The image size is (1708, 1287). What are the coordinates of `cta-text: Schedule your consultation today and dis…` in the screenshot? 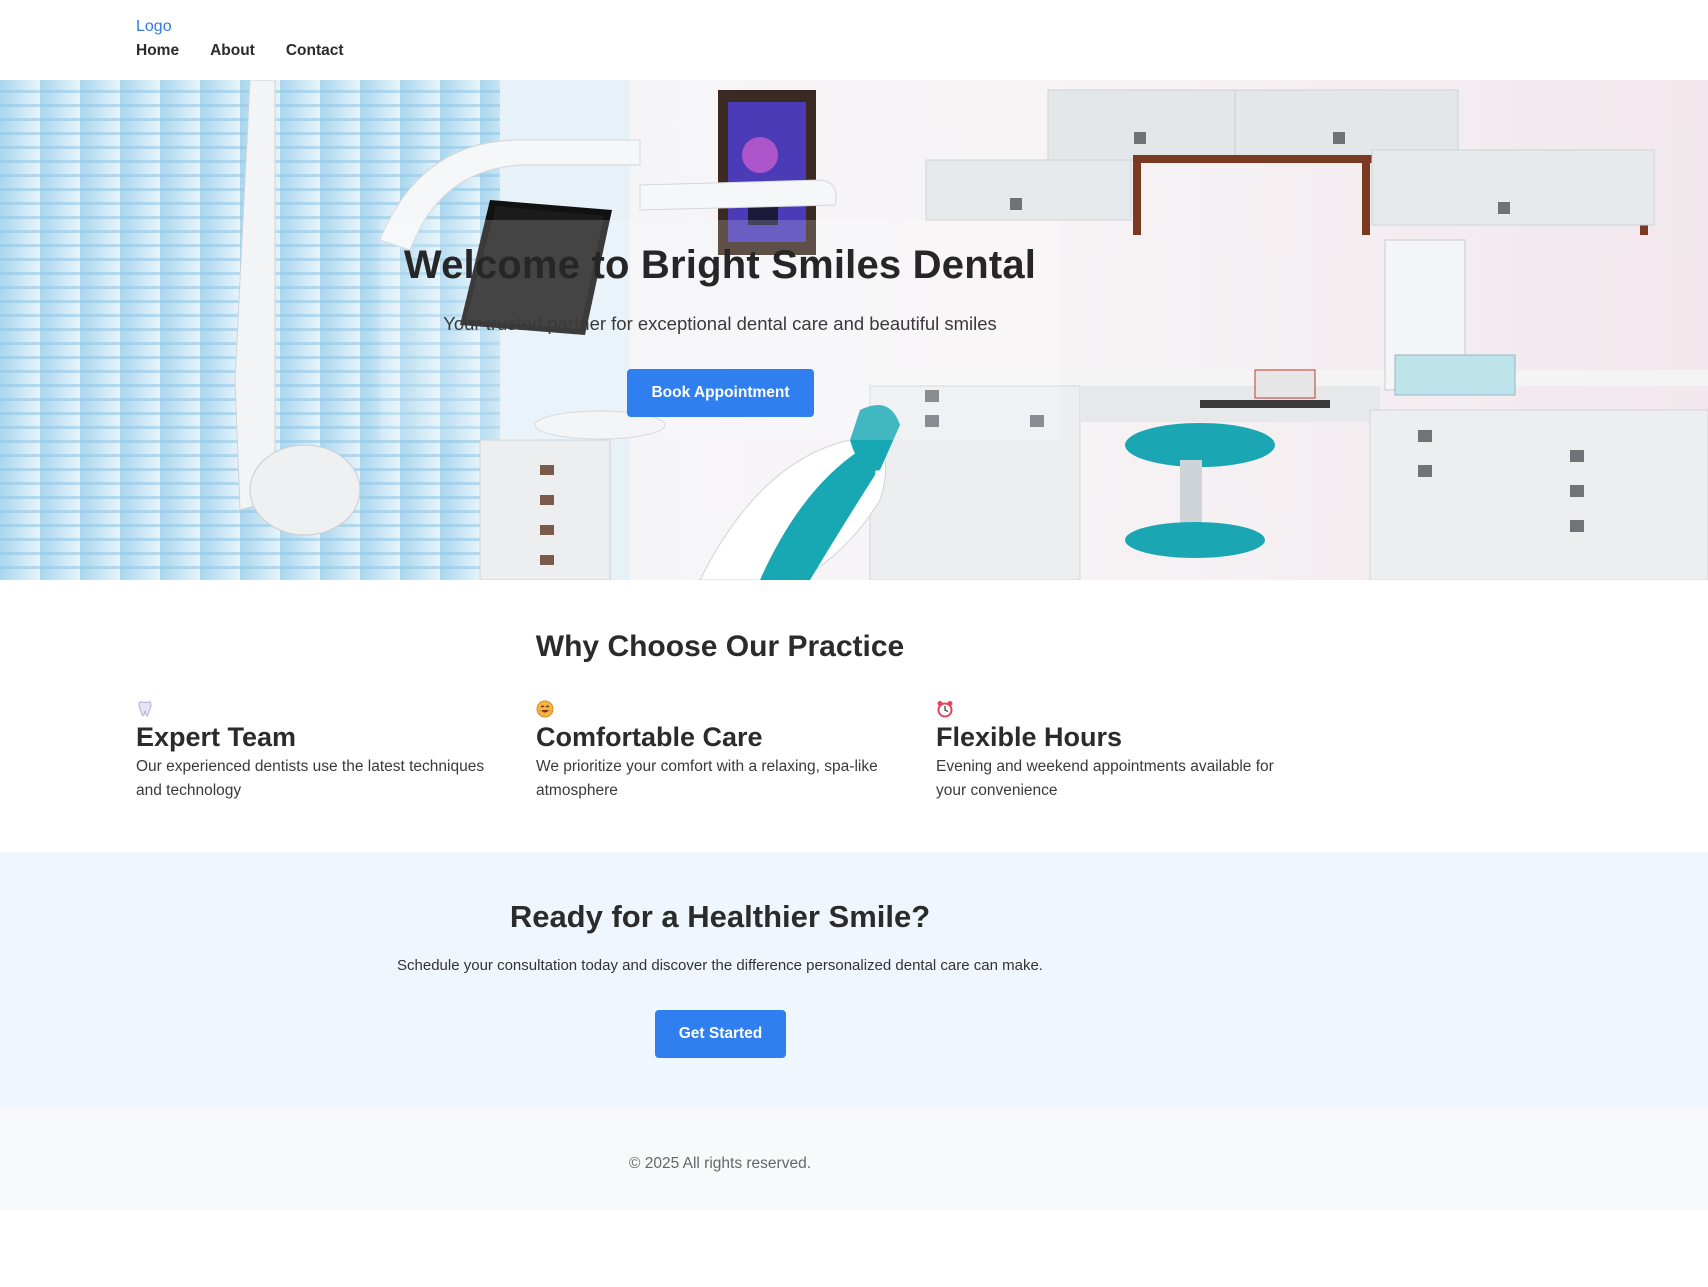 It's located at (720, 965).